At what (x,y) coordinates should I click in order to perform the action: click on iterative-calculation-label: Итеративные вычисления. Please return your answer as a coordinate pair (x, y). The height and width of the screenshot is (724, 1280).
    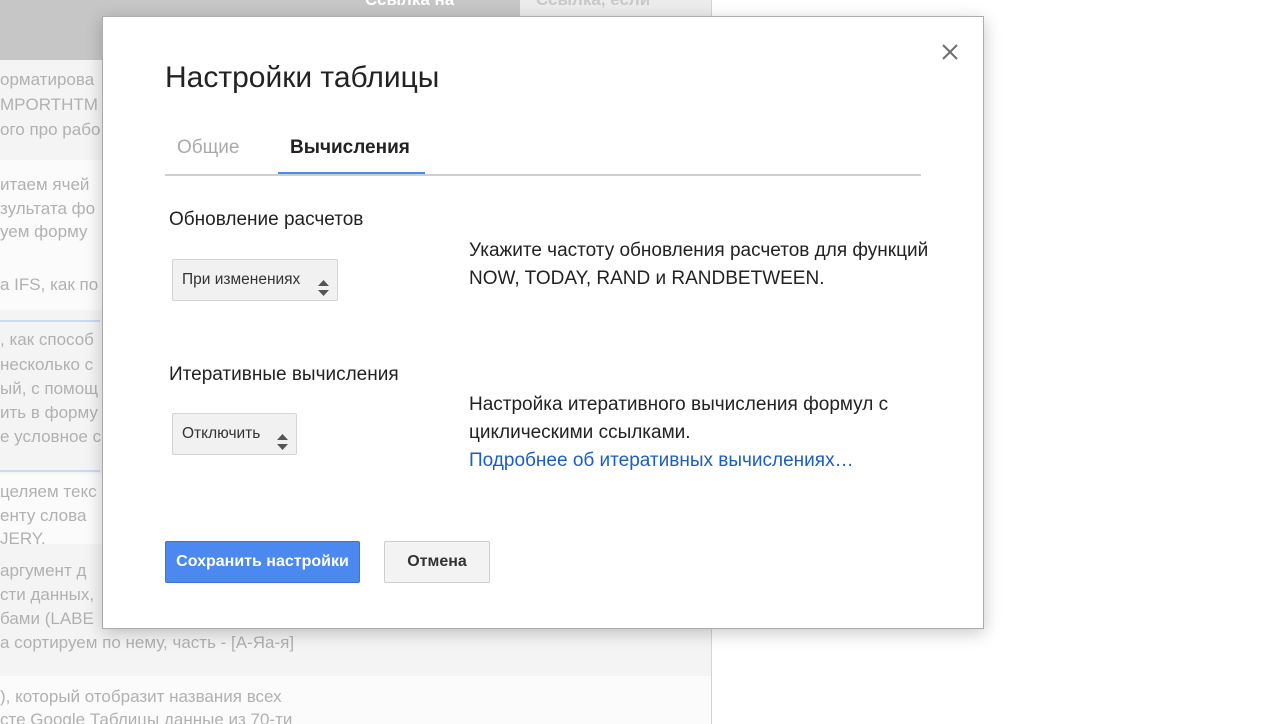
    Looking at the image, I should click on (284, 374).